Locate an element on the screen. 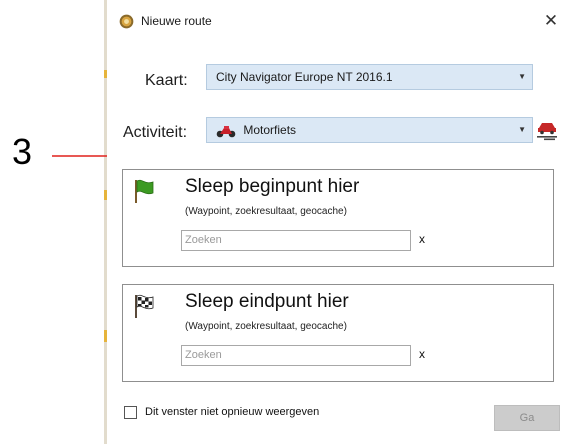  dialog-titlebar: Nieuwe route ✕ is located at coordinates (341, 18).